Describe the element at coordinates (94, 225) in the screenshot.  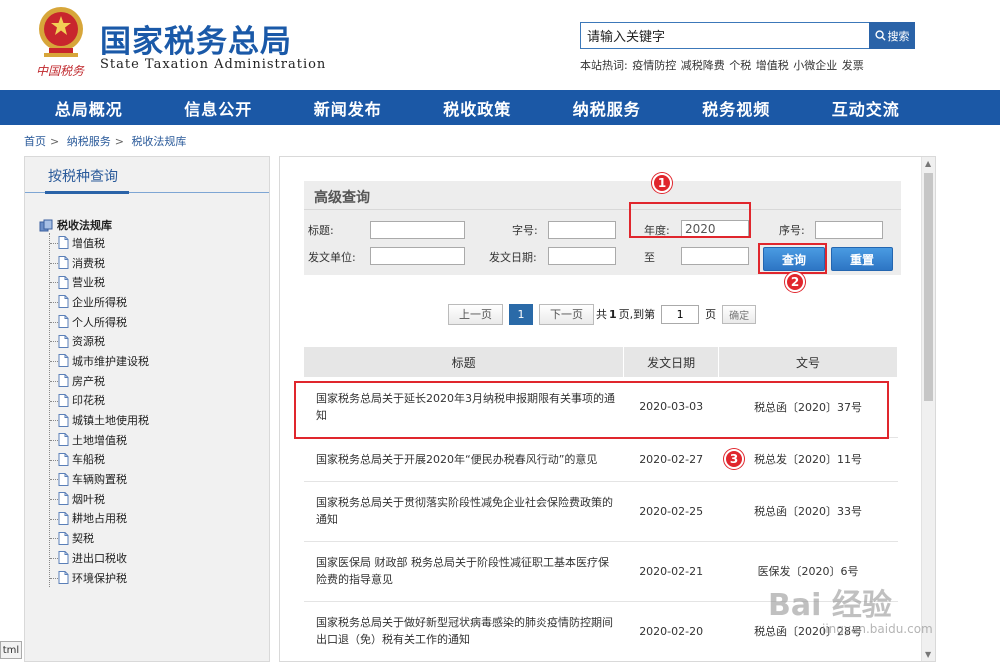
I see `tree-root: 税收法规库` at that location.